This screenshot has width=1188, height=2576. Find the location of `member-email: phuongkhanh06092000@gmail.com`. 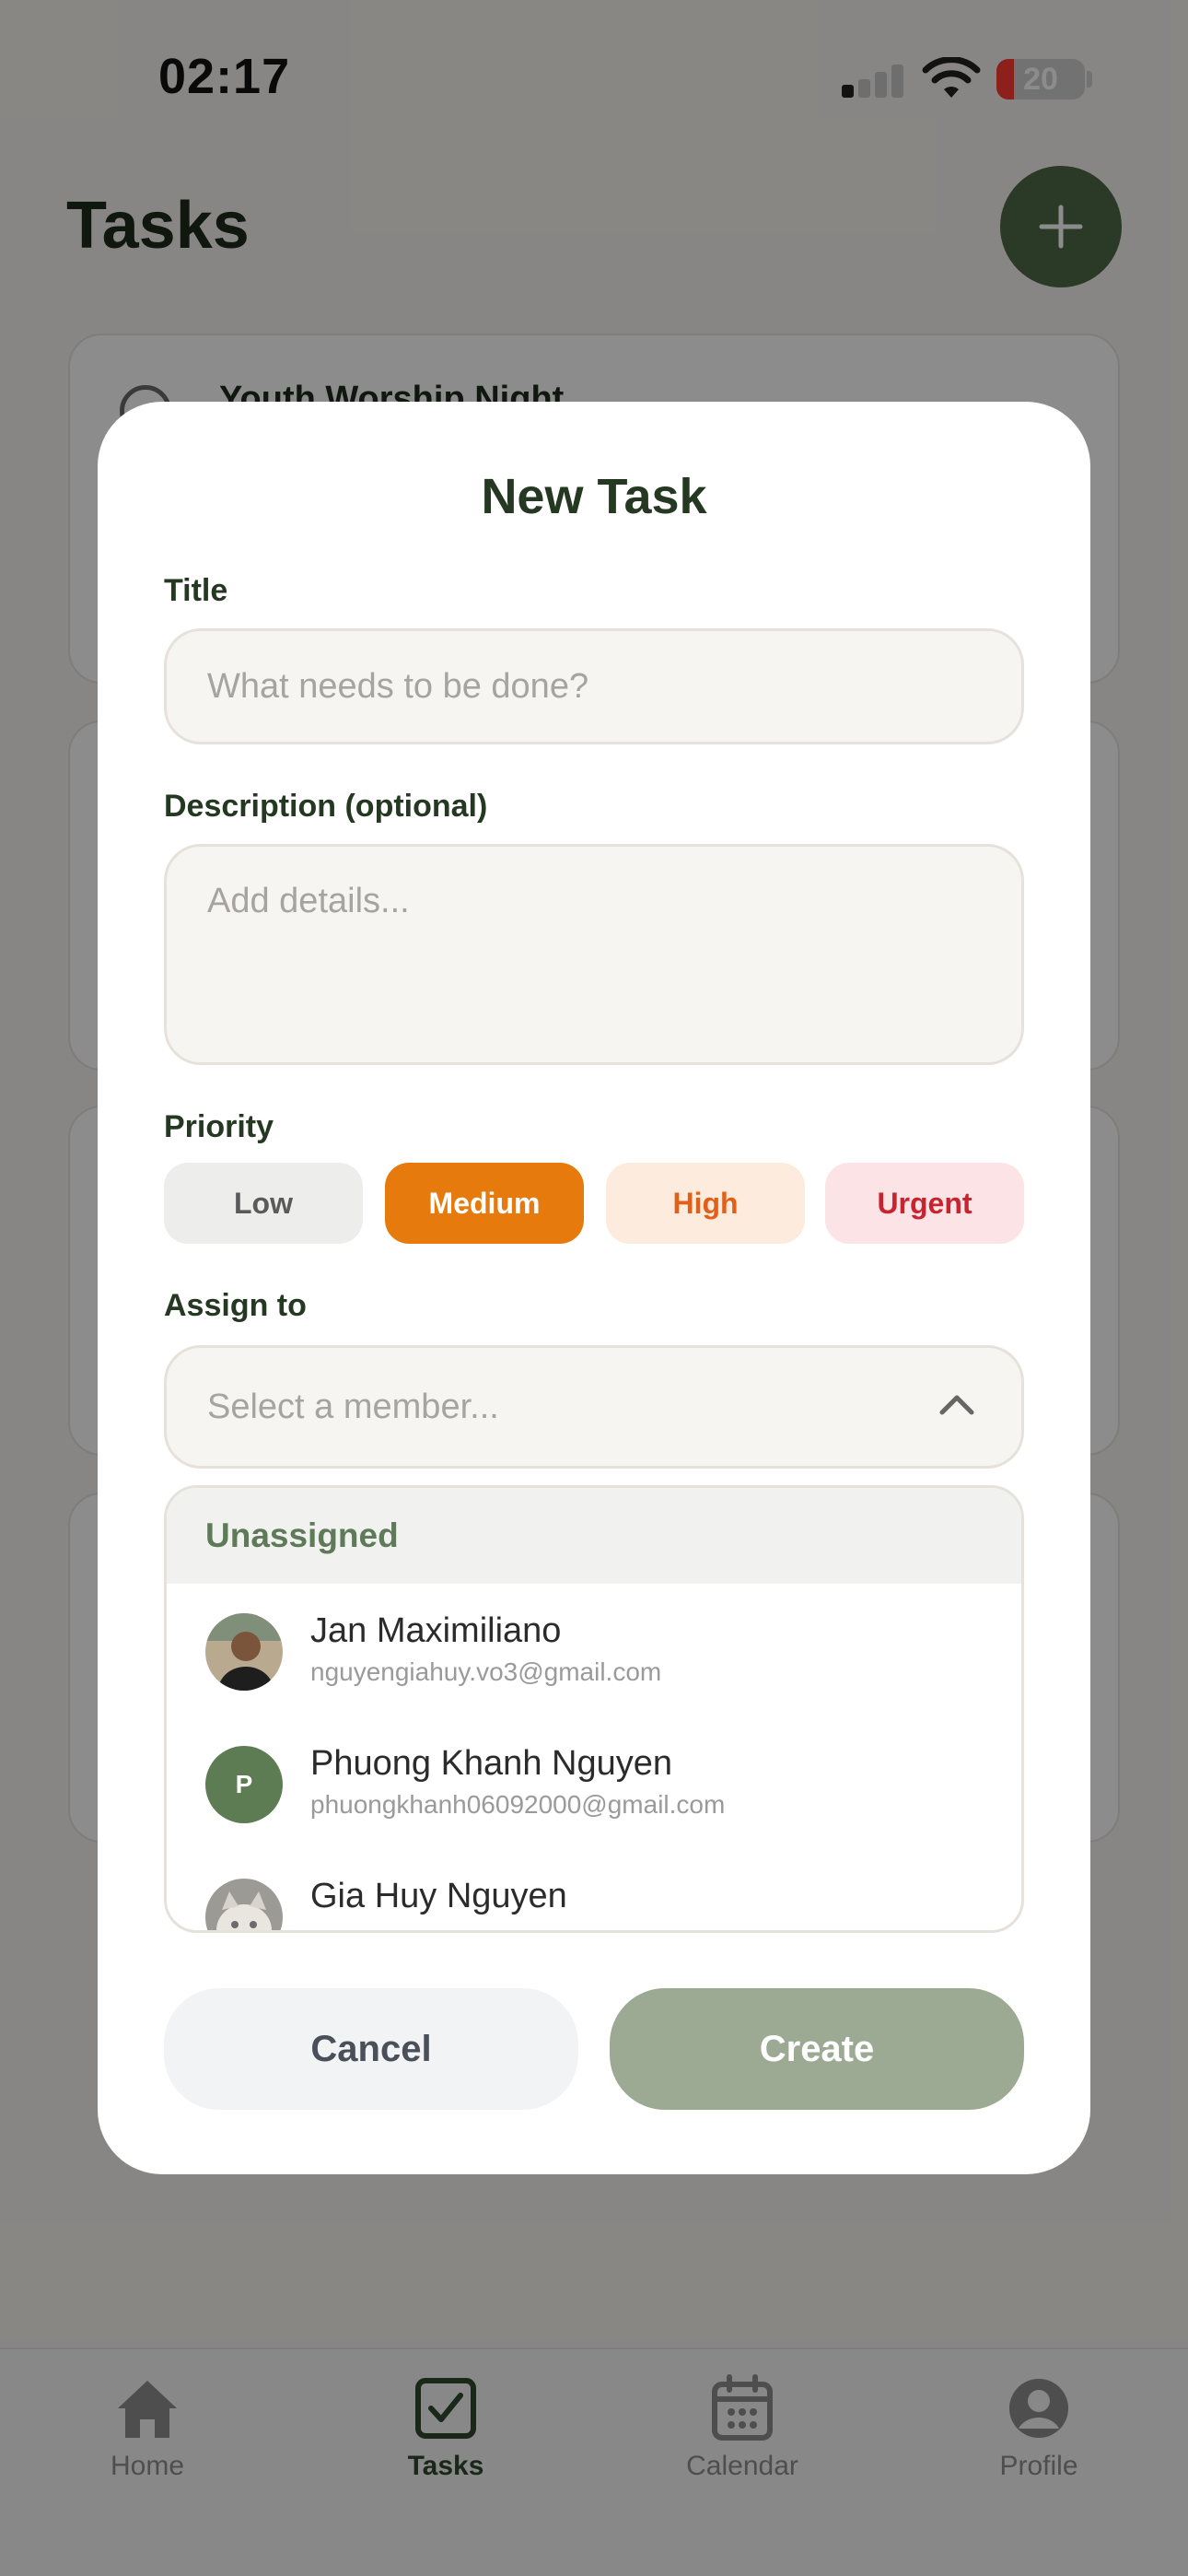

member-email: phuongkhanh06092000@gmail.com is located at coordinates (518, 1804).